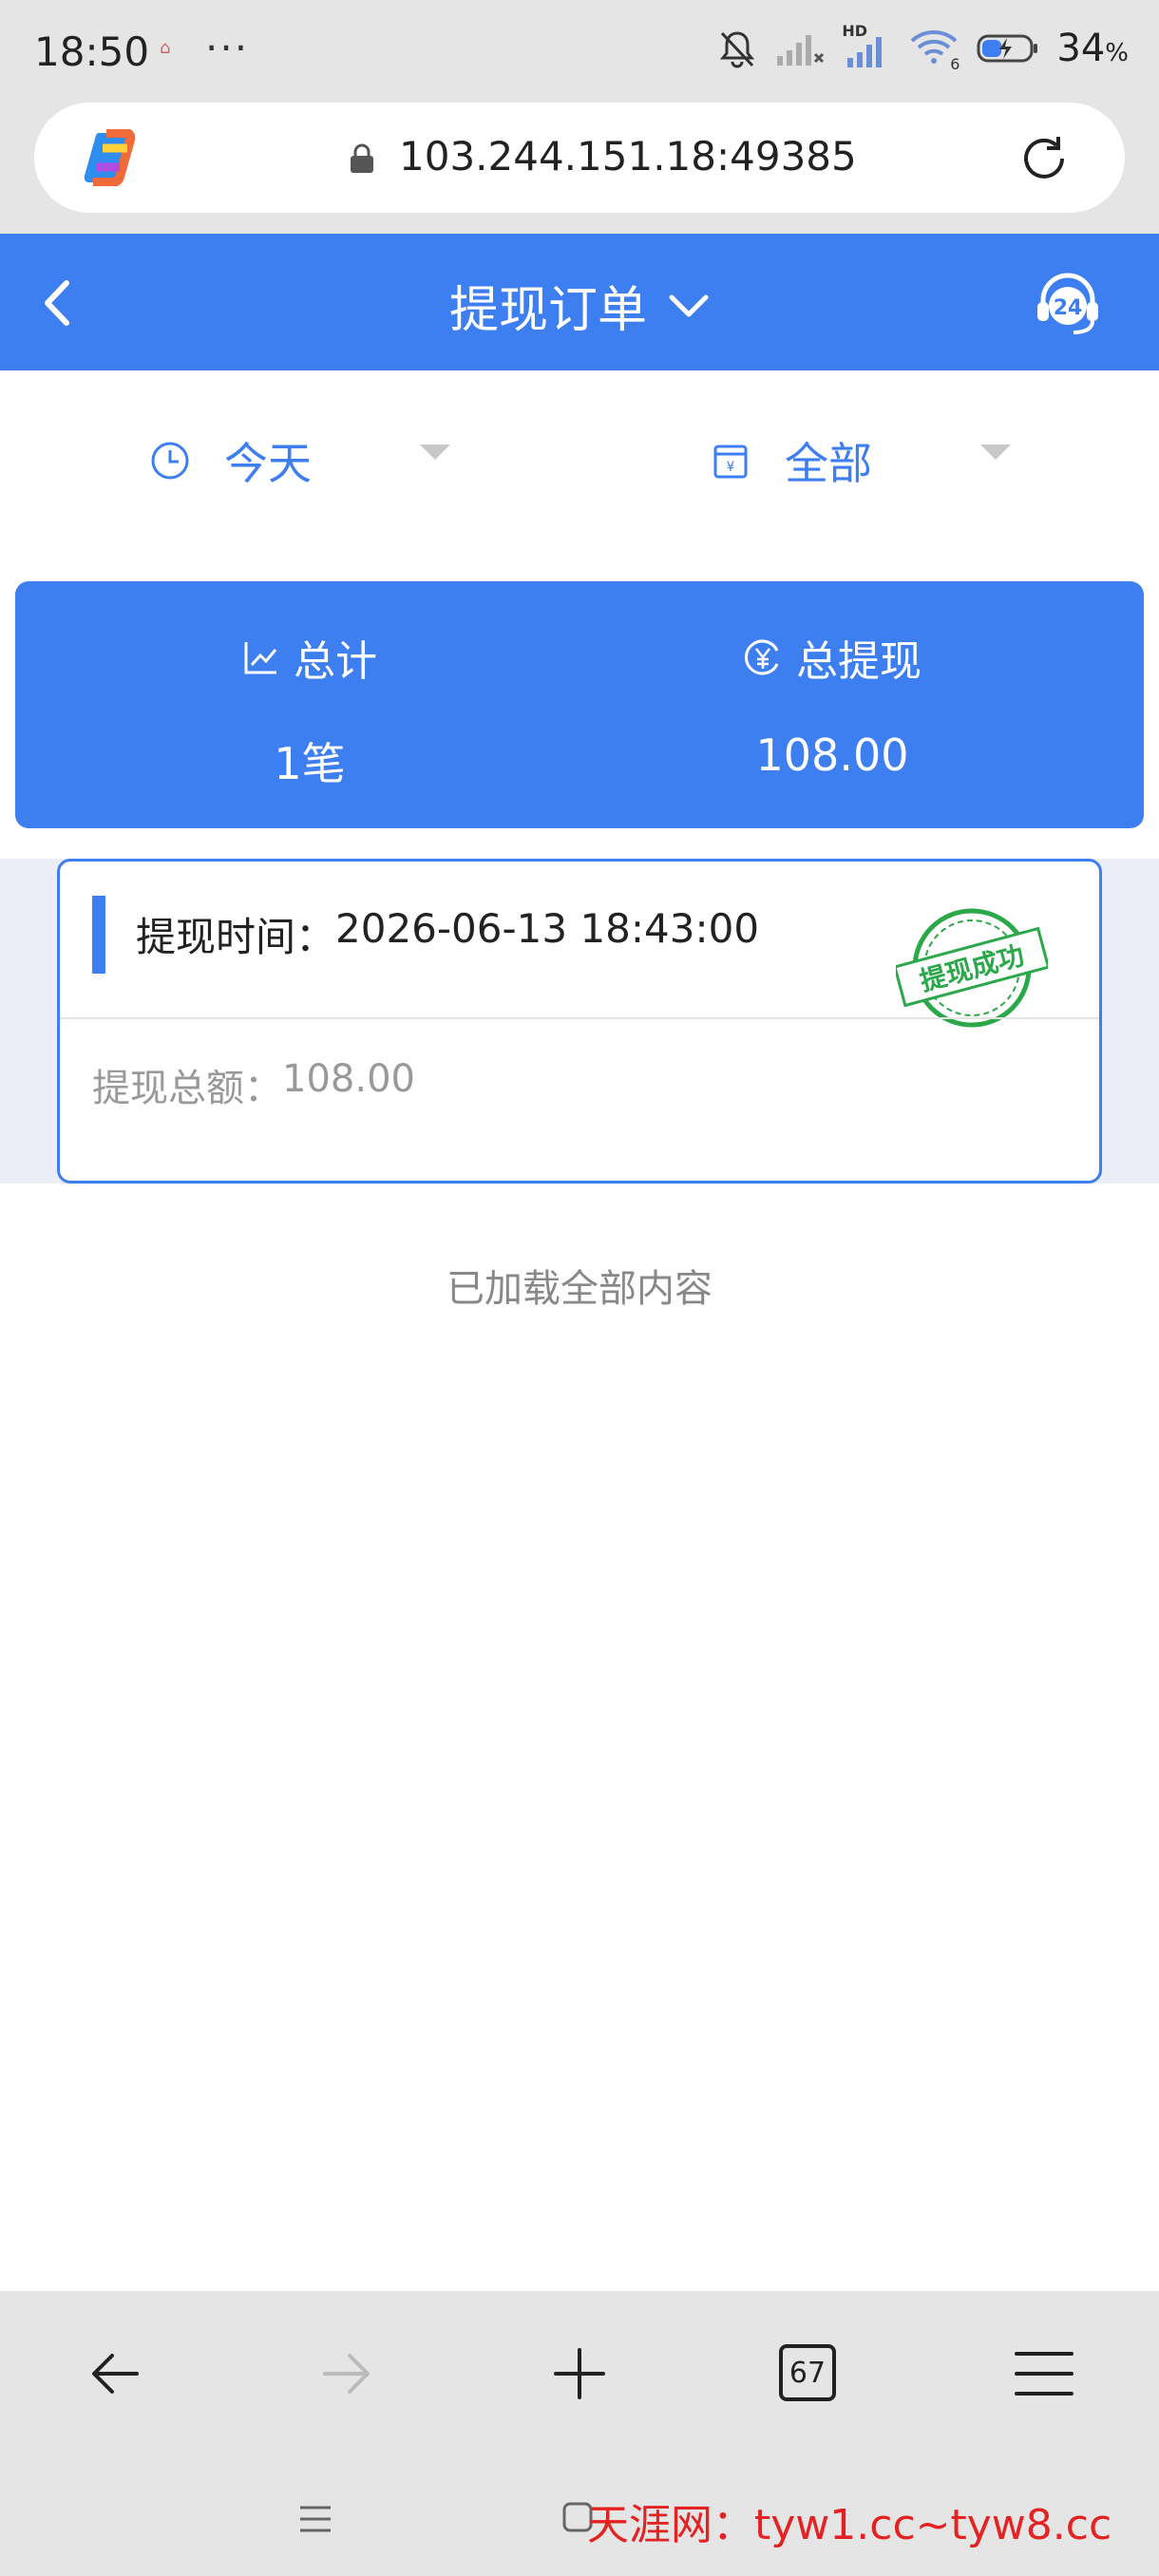 This screenshot has width=1159, height=2576. What do you see at coordinates (347, 2373) in the screenshot?
I see `browser-forward-icon` at bounding box center [347, 2373].